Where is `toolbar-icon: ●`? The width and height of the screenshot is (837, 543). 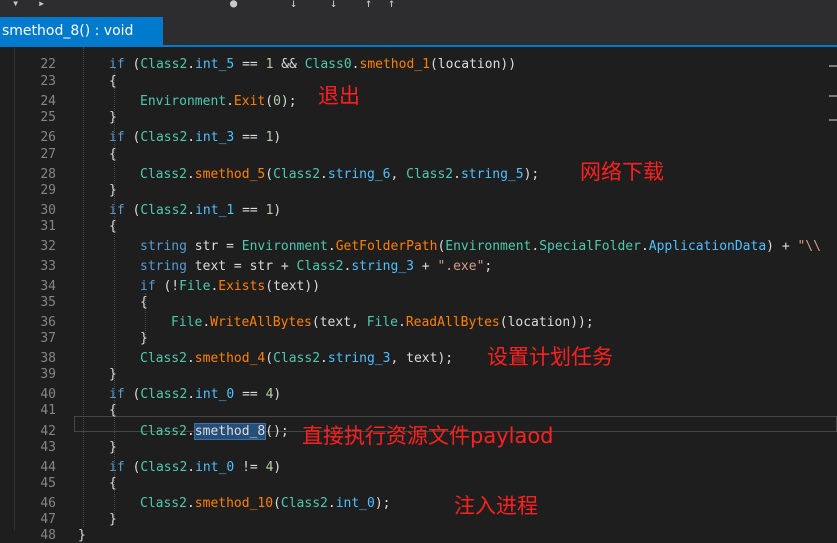
toolbar-icon: ● is located at coordinates (233, 5).